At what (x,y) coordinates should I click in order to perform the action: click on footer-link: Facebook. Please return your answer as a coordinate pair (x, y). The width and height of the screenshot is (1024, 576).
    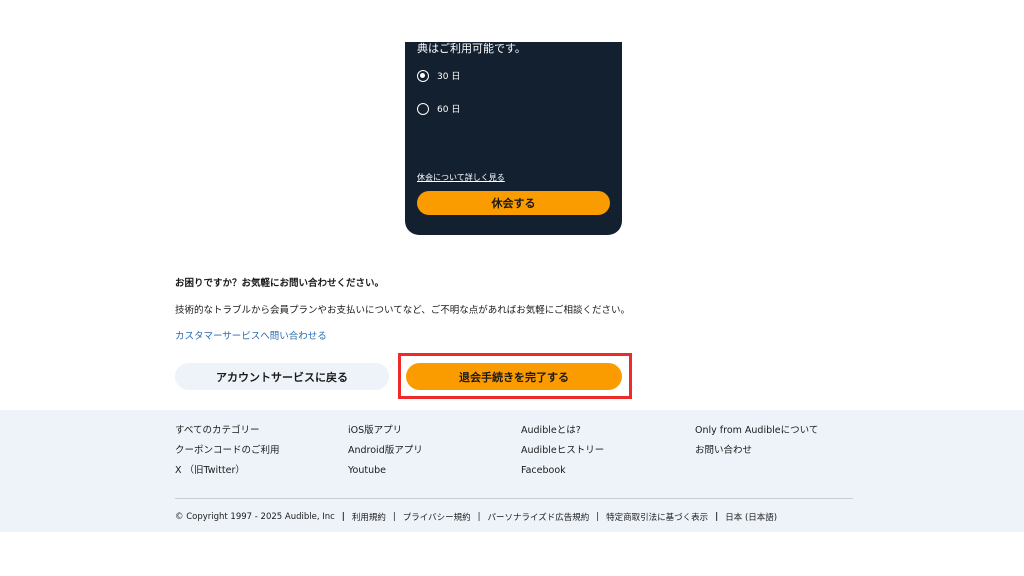
    Looking at the image, I should click on (562, 471).